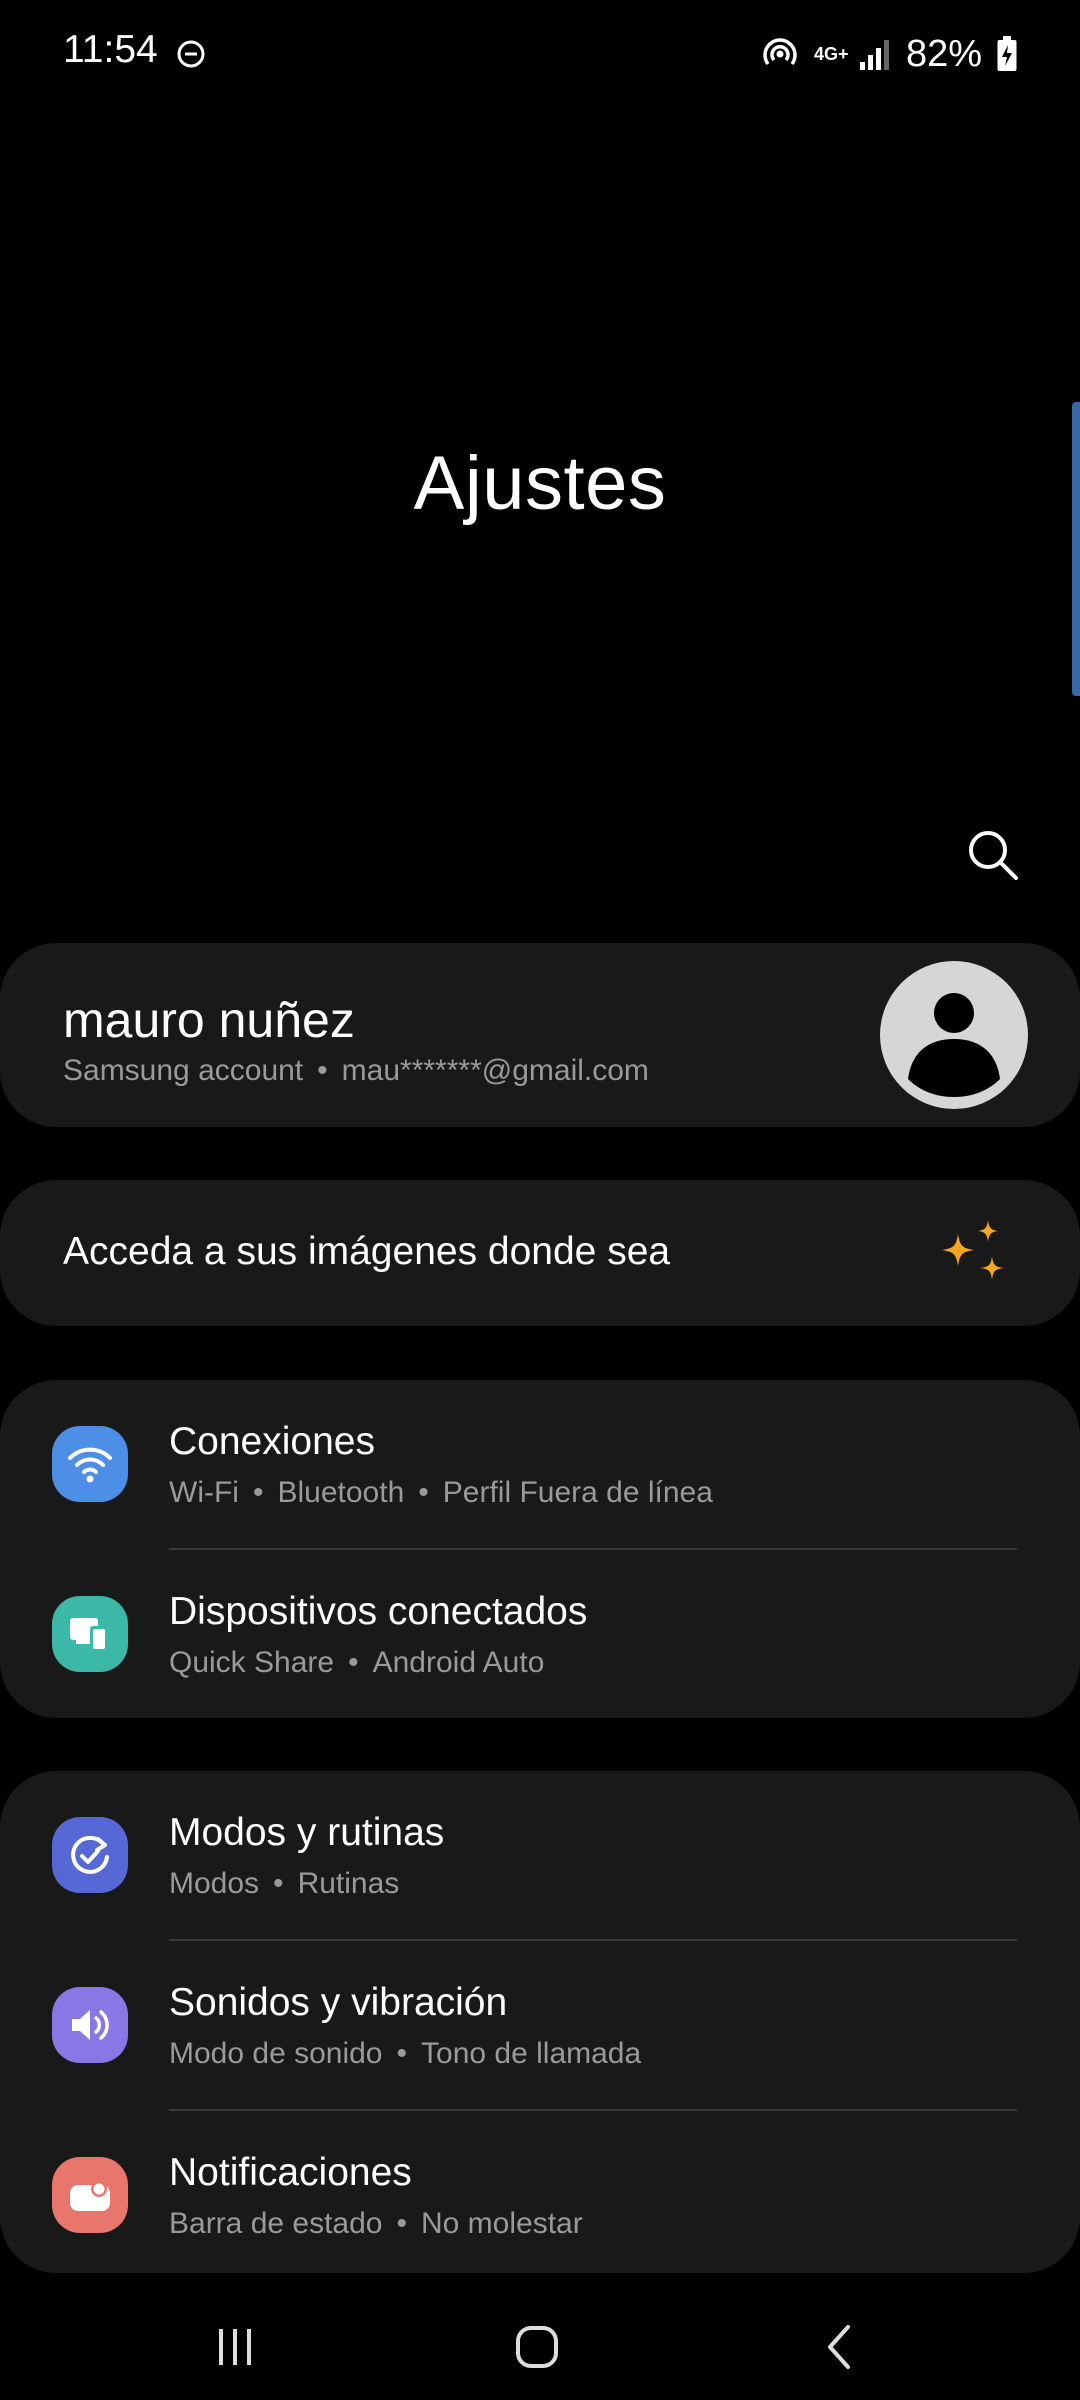 The height and width of the screenshot is (2400, 1080). I want to click on status-icons: 4G+ 82%, so click(889, 54).